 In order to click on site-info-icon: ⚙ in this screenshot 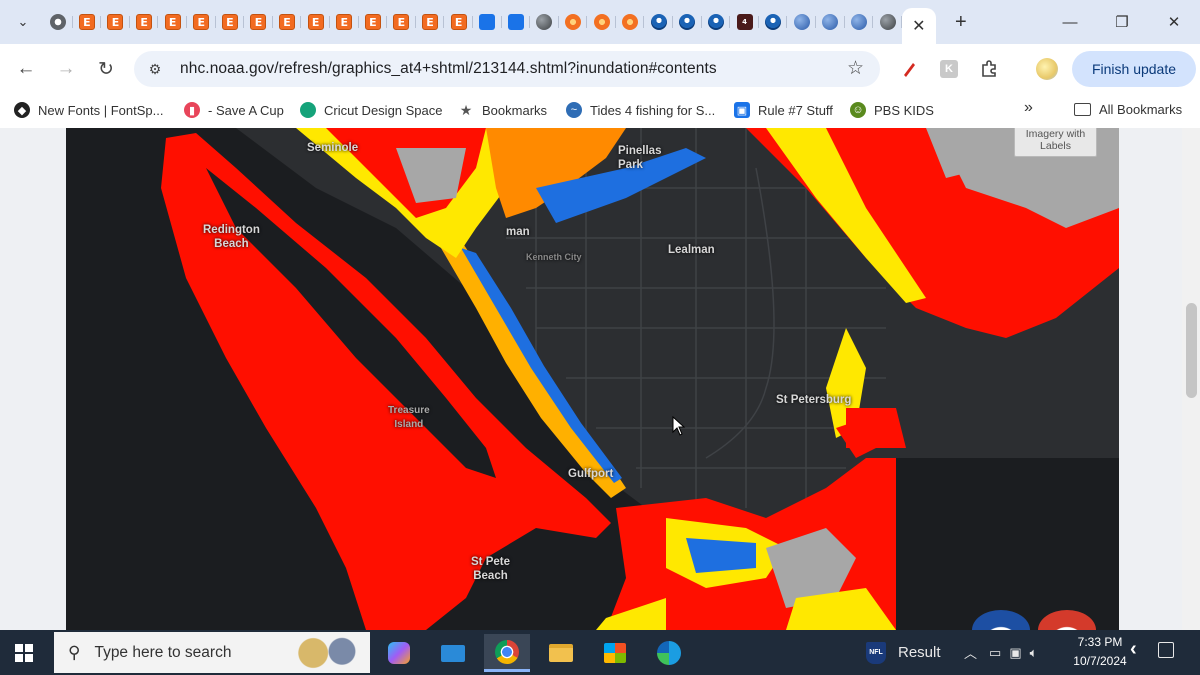, I will do `click(155, 69)`.